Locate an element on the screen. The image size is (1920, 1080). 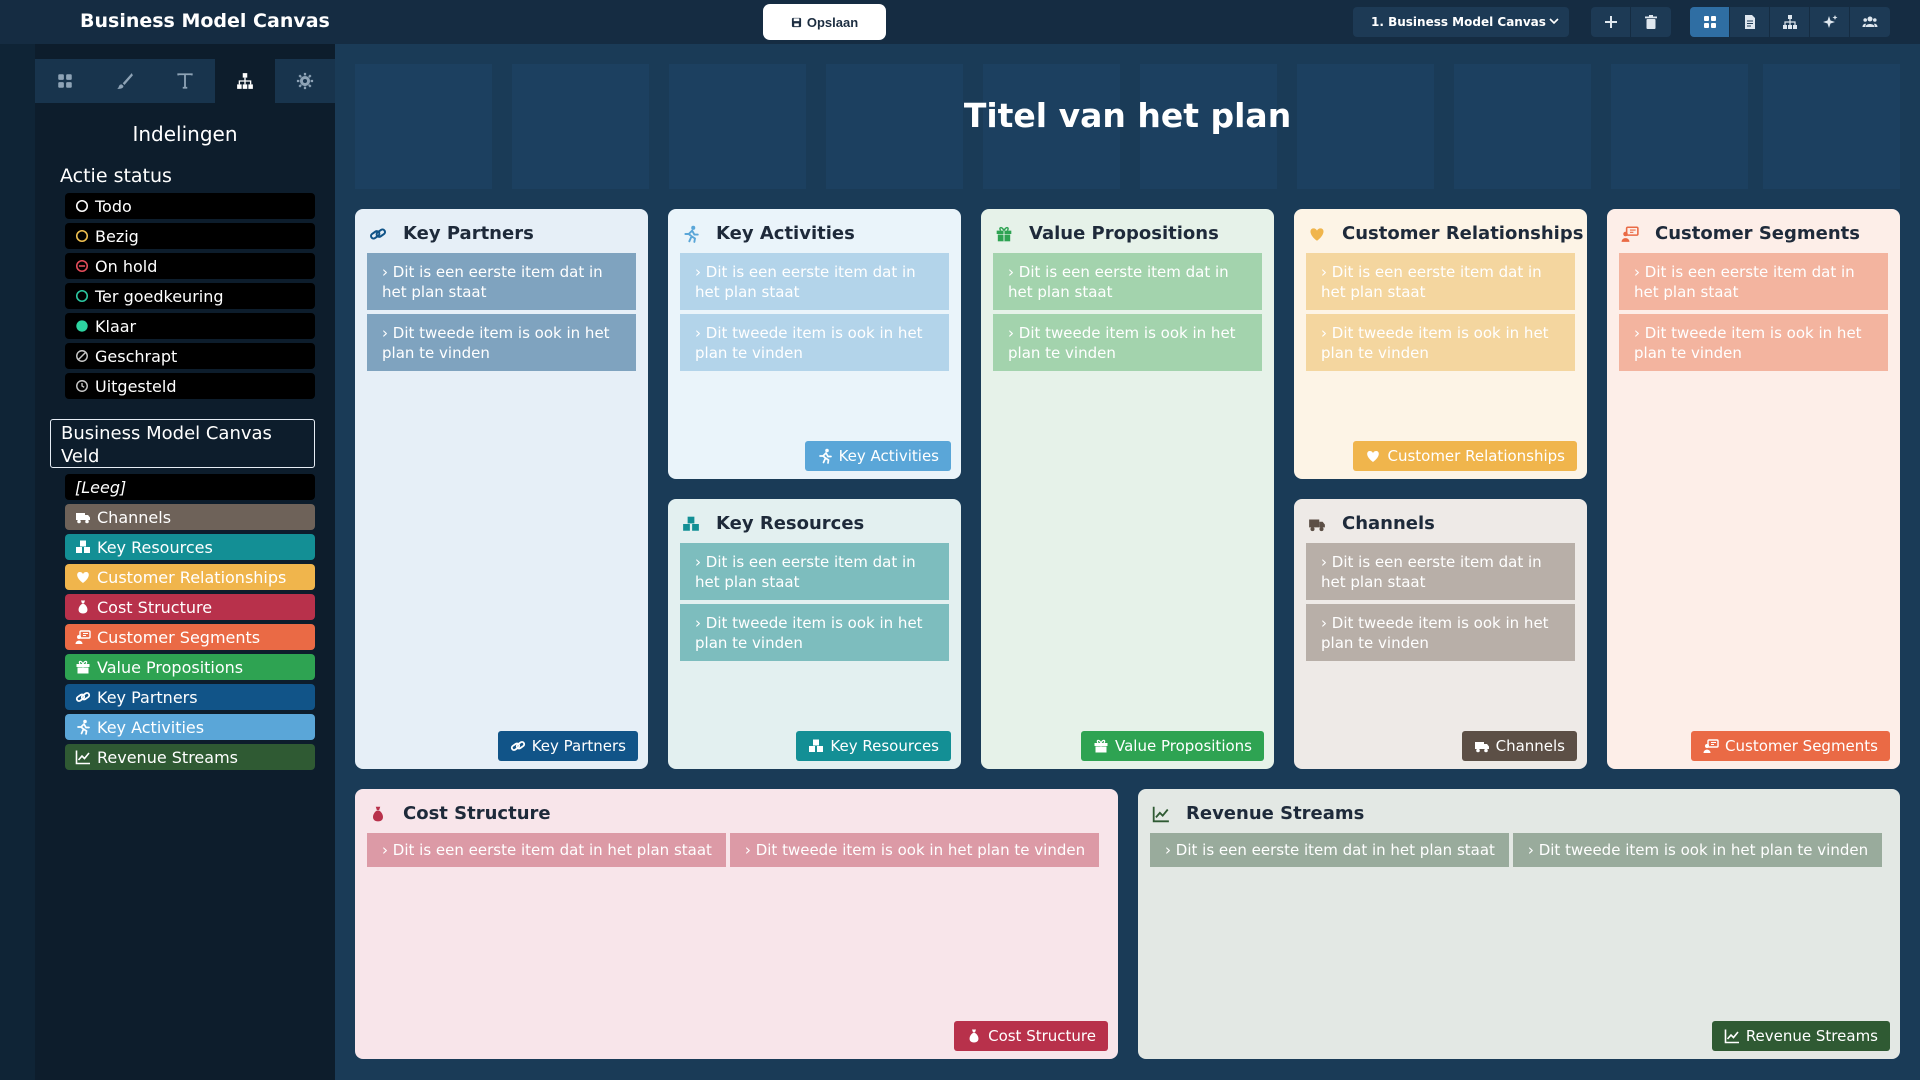
block-tag-label: Customer Segments is located at coordinates (1801, 746).